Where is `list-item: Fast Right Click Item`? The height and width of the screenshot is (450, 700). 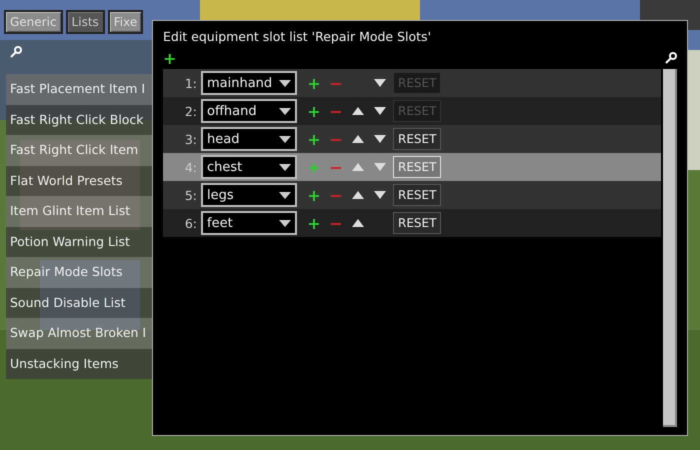
list-item: Fast Right Click Item is located at coordinates (79, 150).